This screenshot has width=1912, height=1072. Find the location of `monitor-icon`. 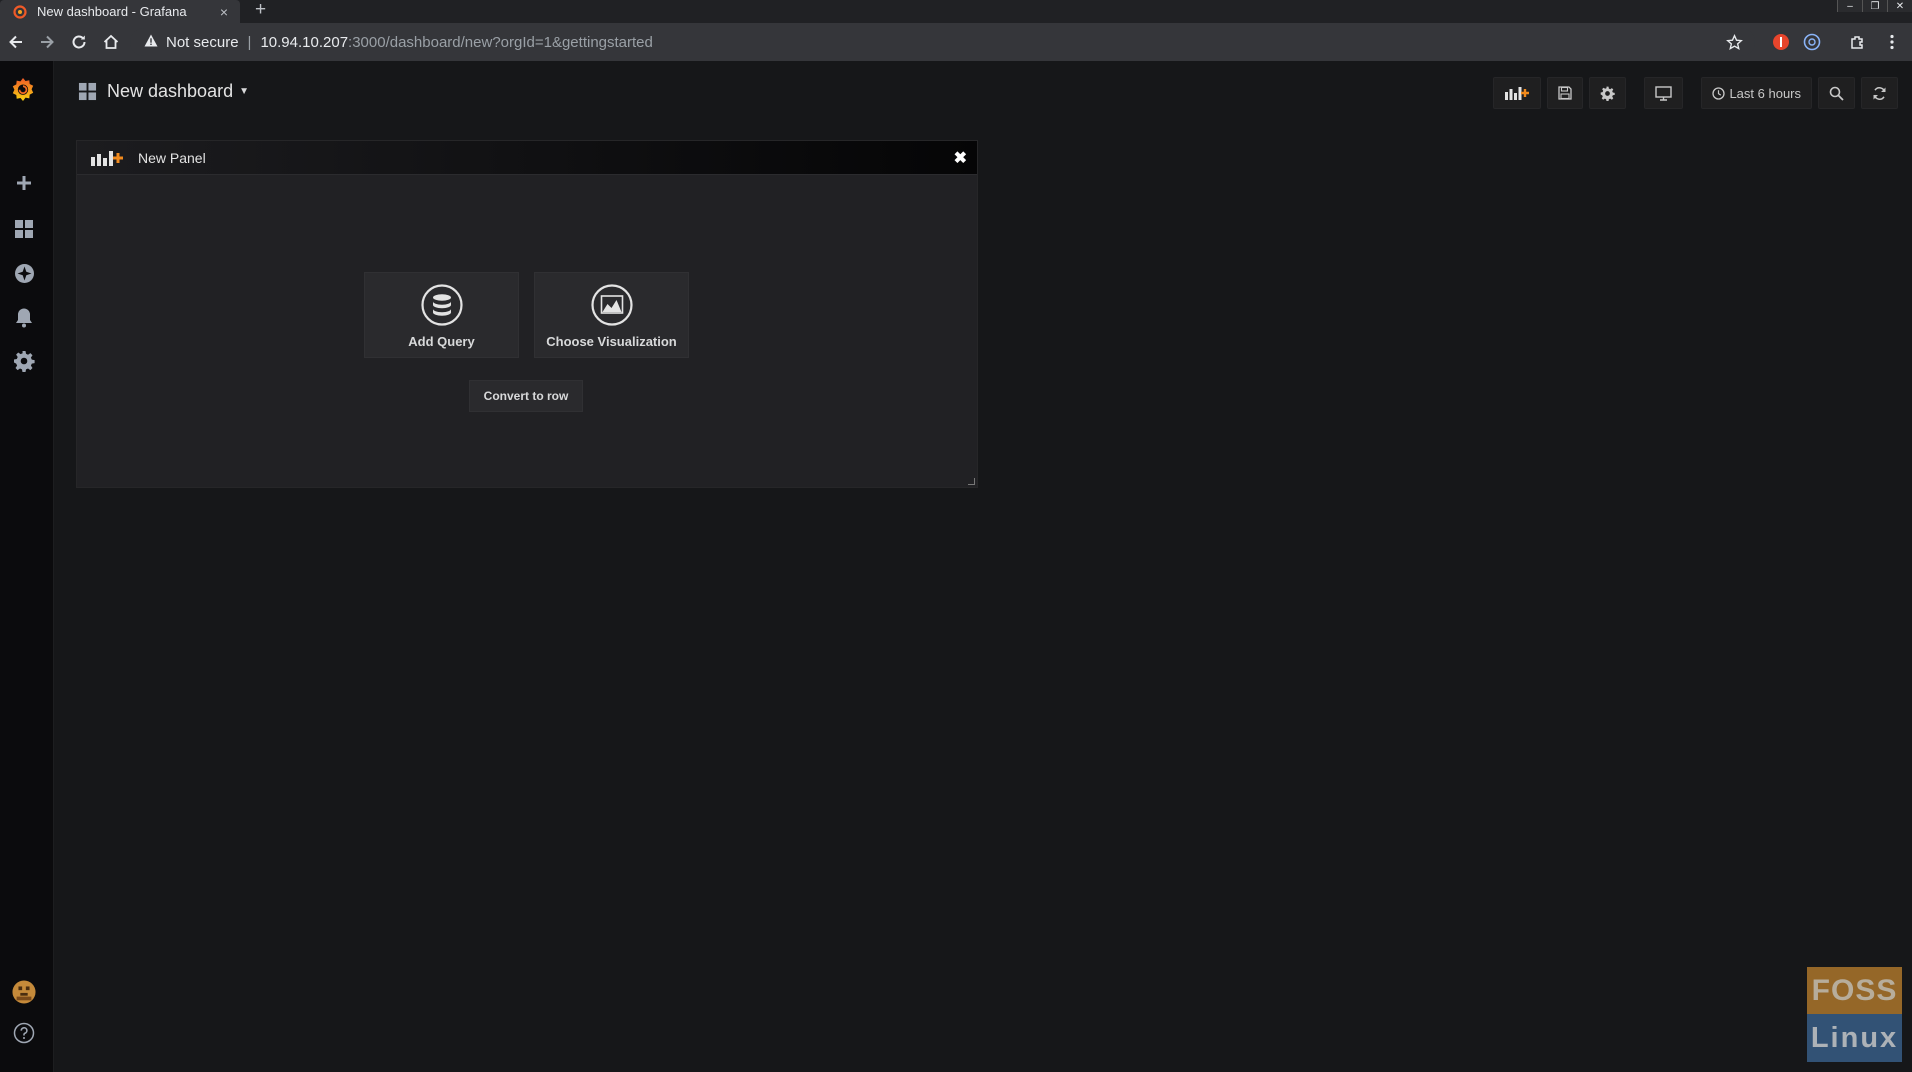

monitor-icon is located at coordinates (1664, 93).